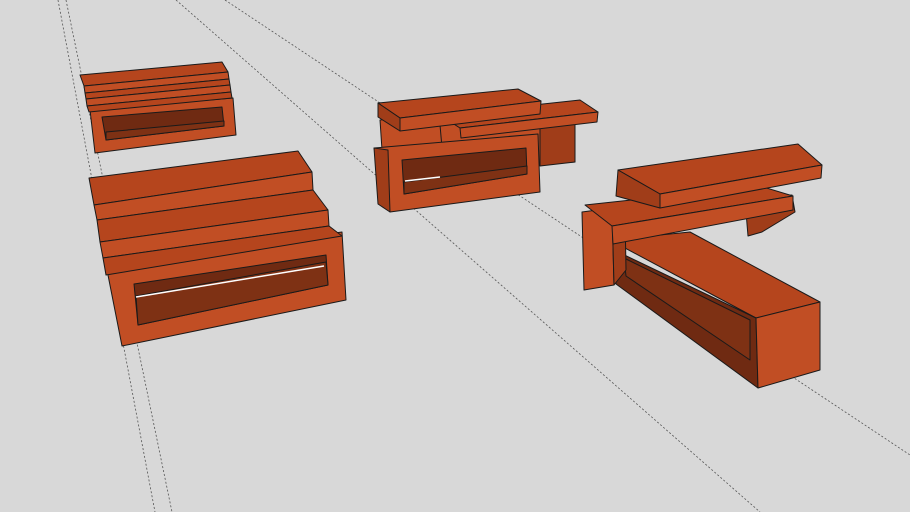 The image size is (910, 512). What do you see at coordinates (158, 107) in the screenshot?
I see `model-stacked-frames-small` at bounding box center [158, 107].